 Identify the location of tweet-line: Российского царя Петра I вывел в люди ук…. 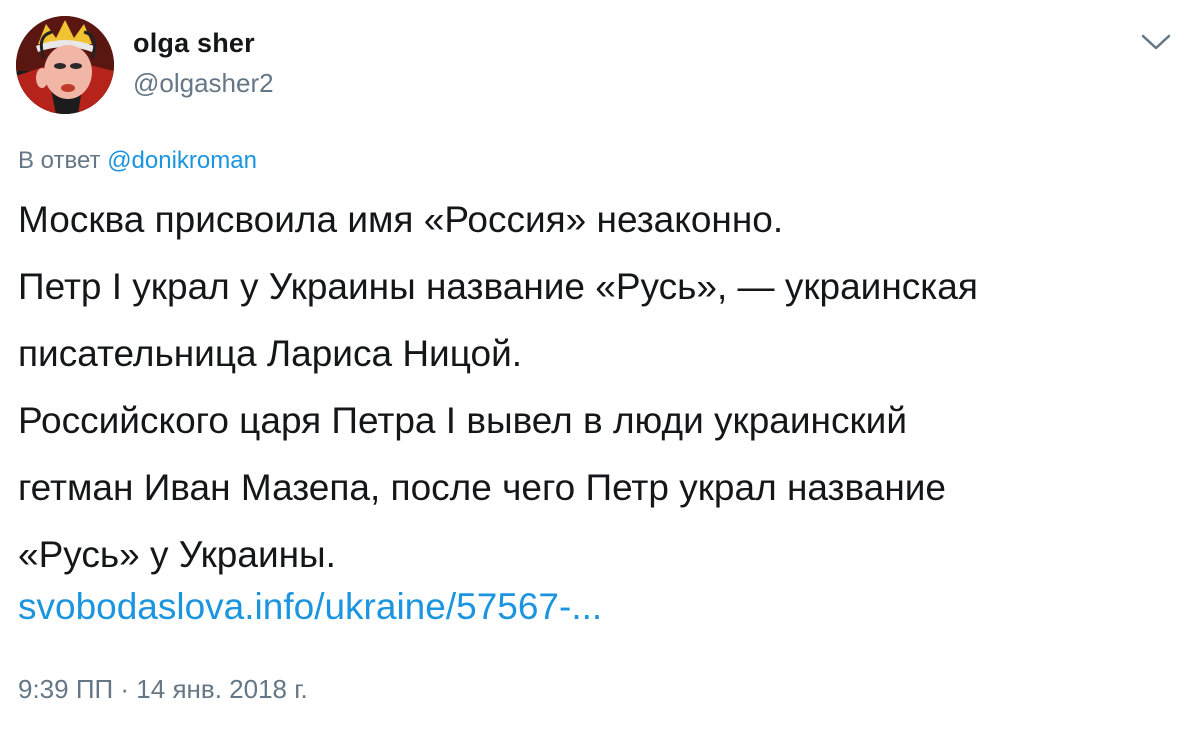
(462, 420).